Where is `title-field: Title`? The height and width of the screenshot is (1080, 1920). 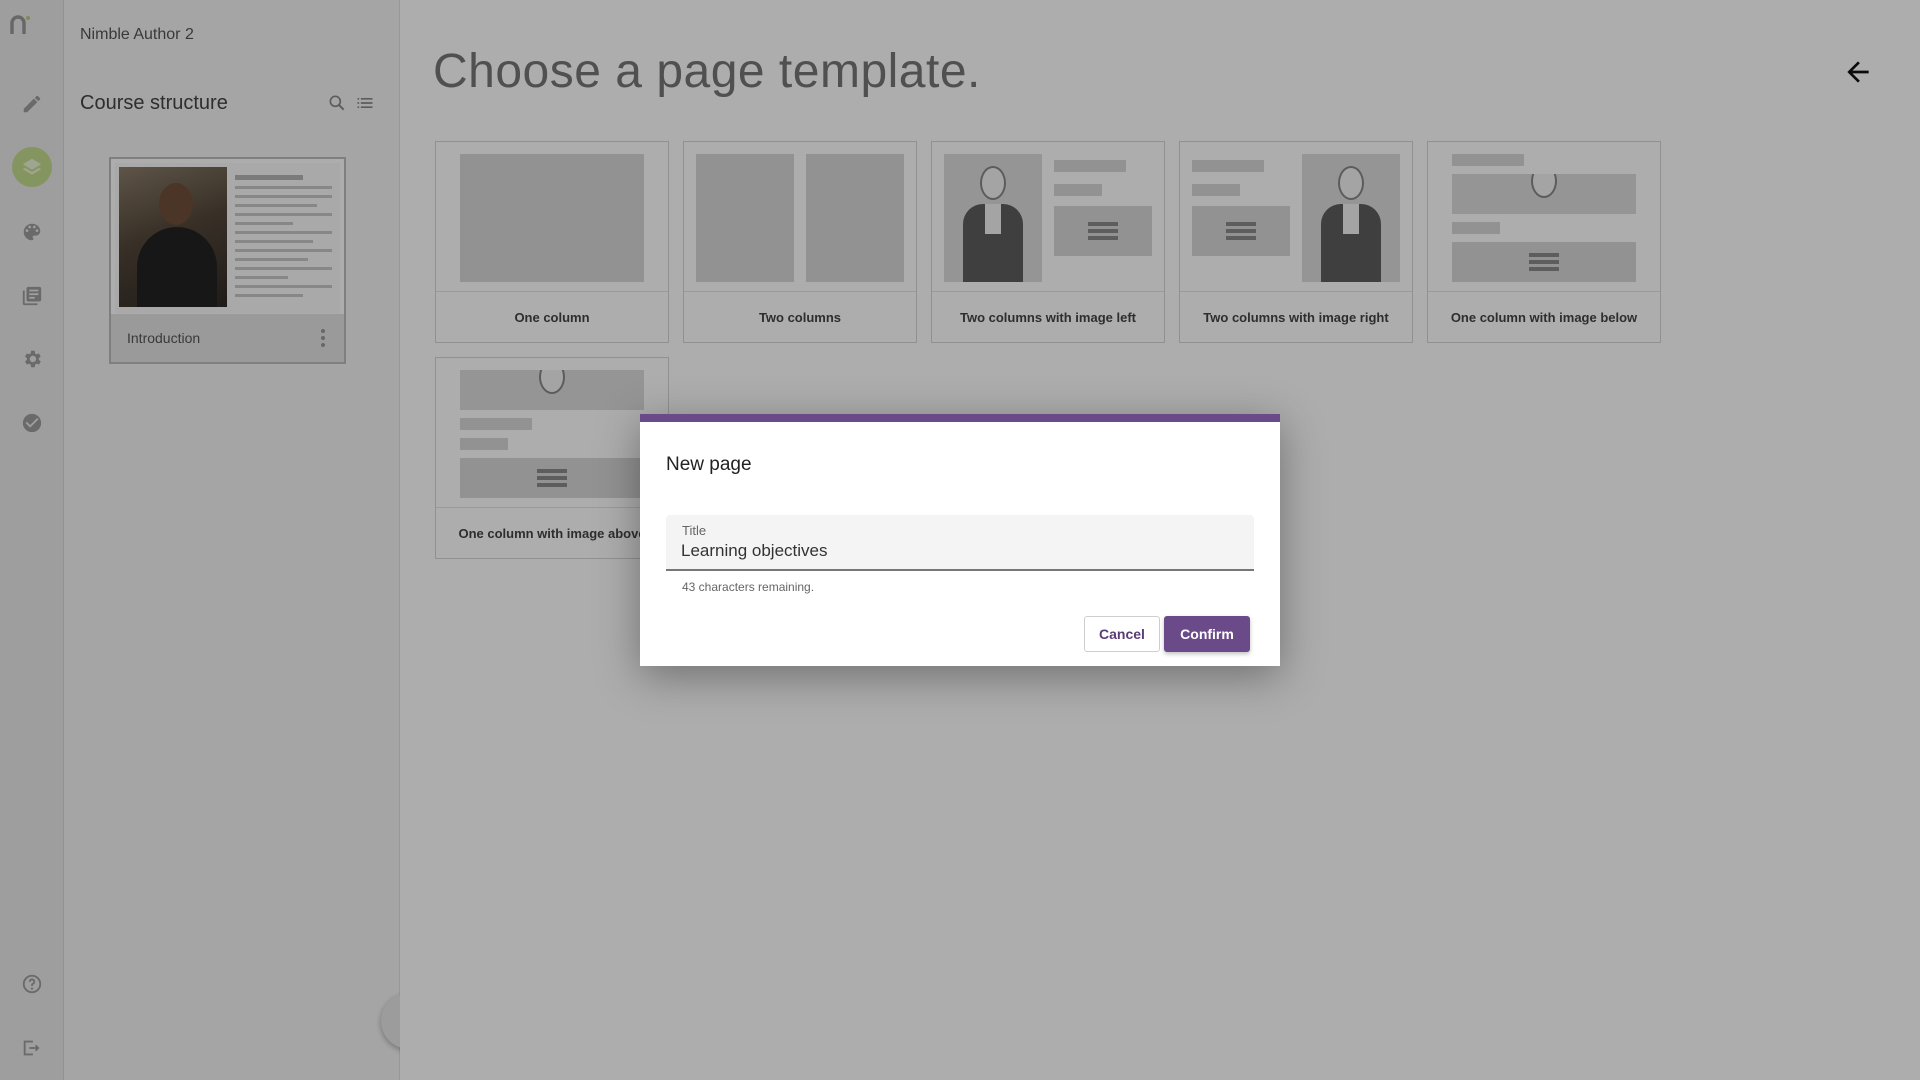
title-field: Title is located at coordinates (960, 543).